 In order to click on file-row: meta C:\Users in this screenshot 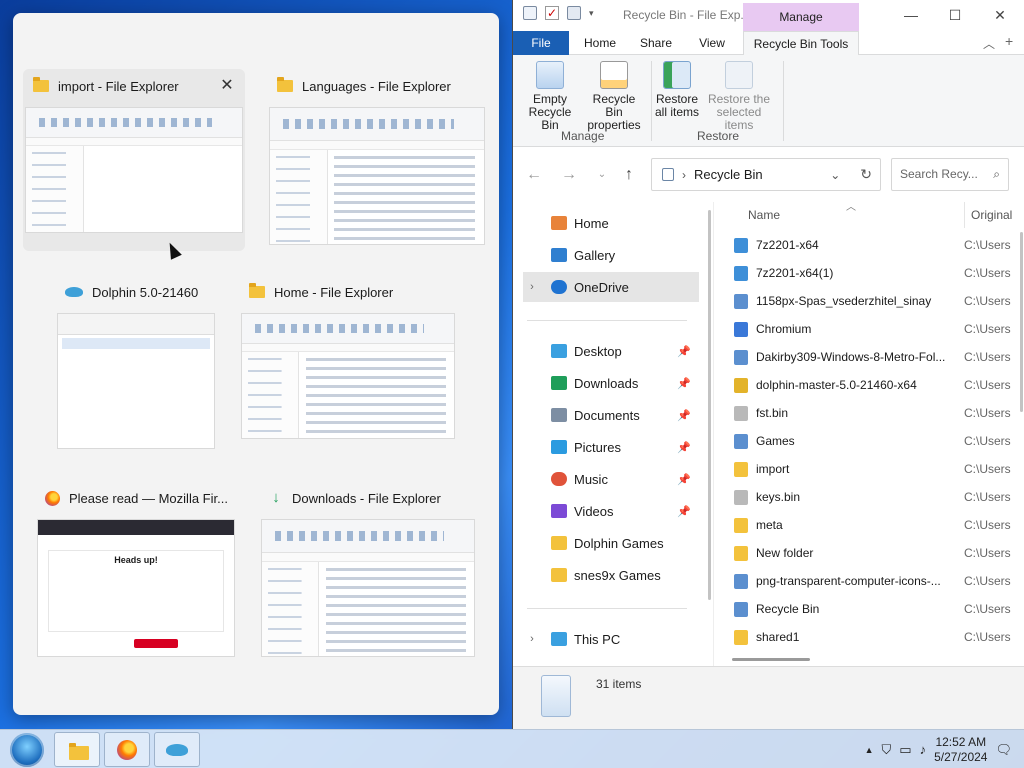, I will do `click(879, 525)`.